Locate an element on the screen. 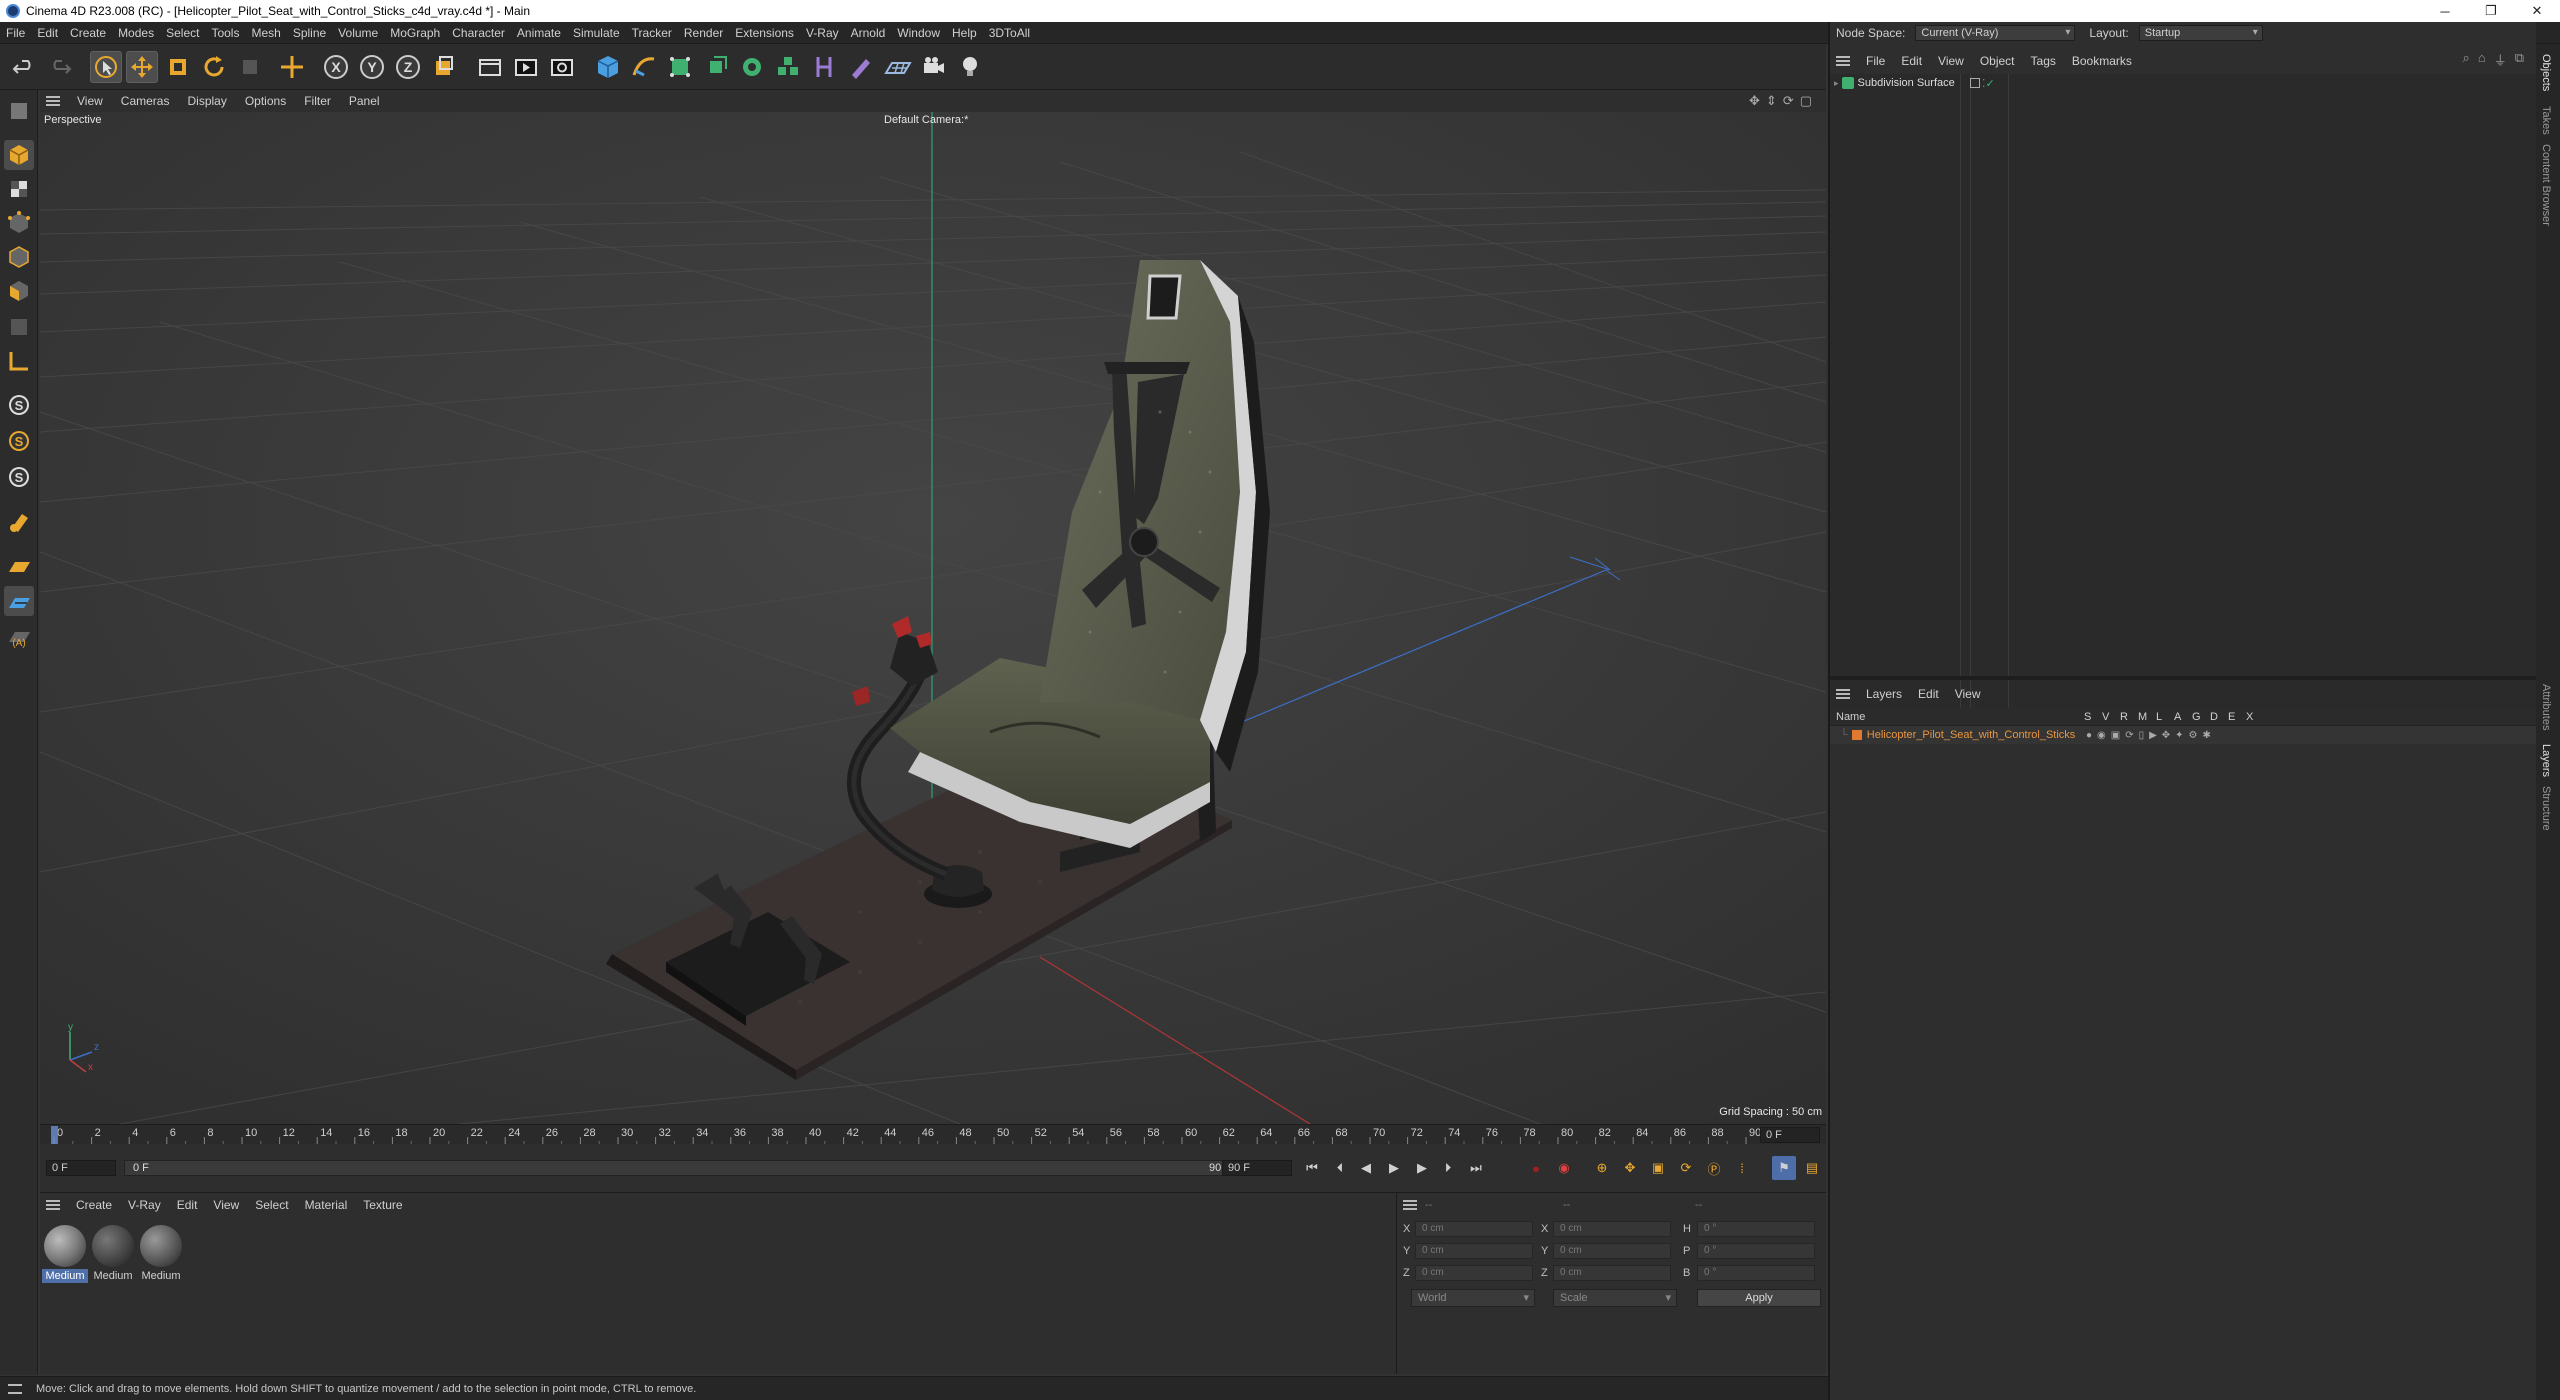  menu-3dtoall: 3DToAll is located at coordinates (1009, 33).